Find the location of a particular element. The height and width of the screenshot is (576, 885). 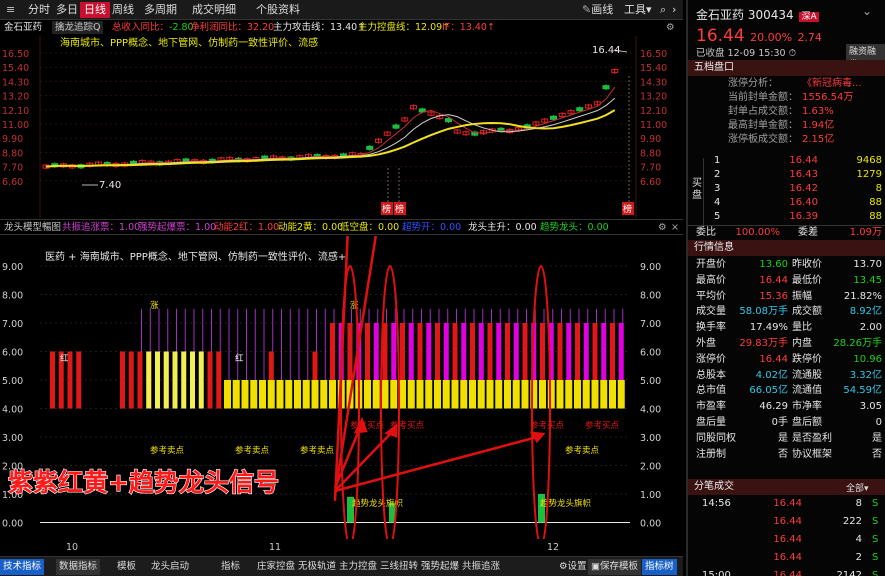

tick-row: 16.44 4 S is located at coordinates (826, 539).